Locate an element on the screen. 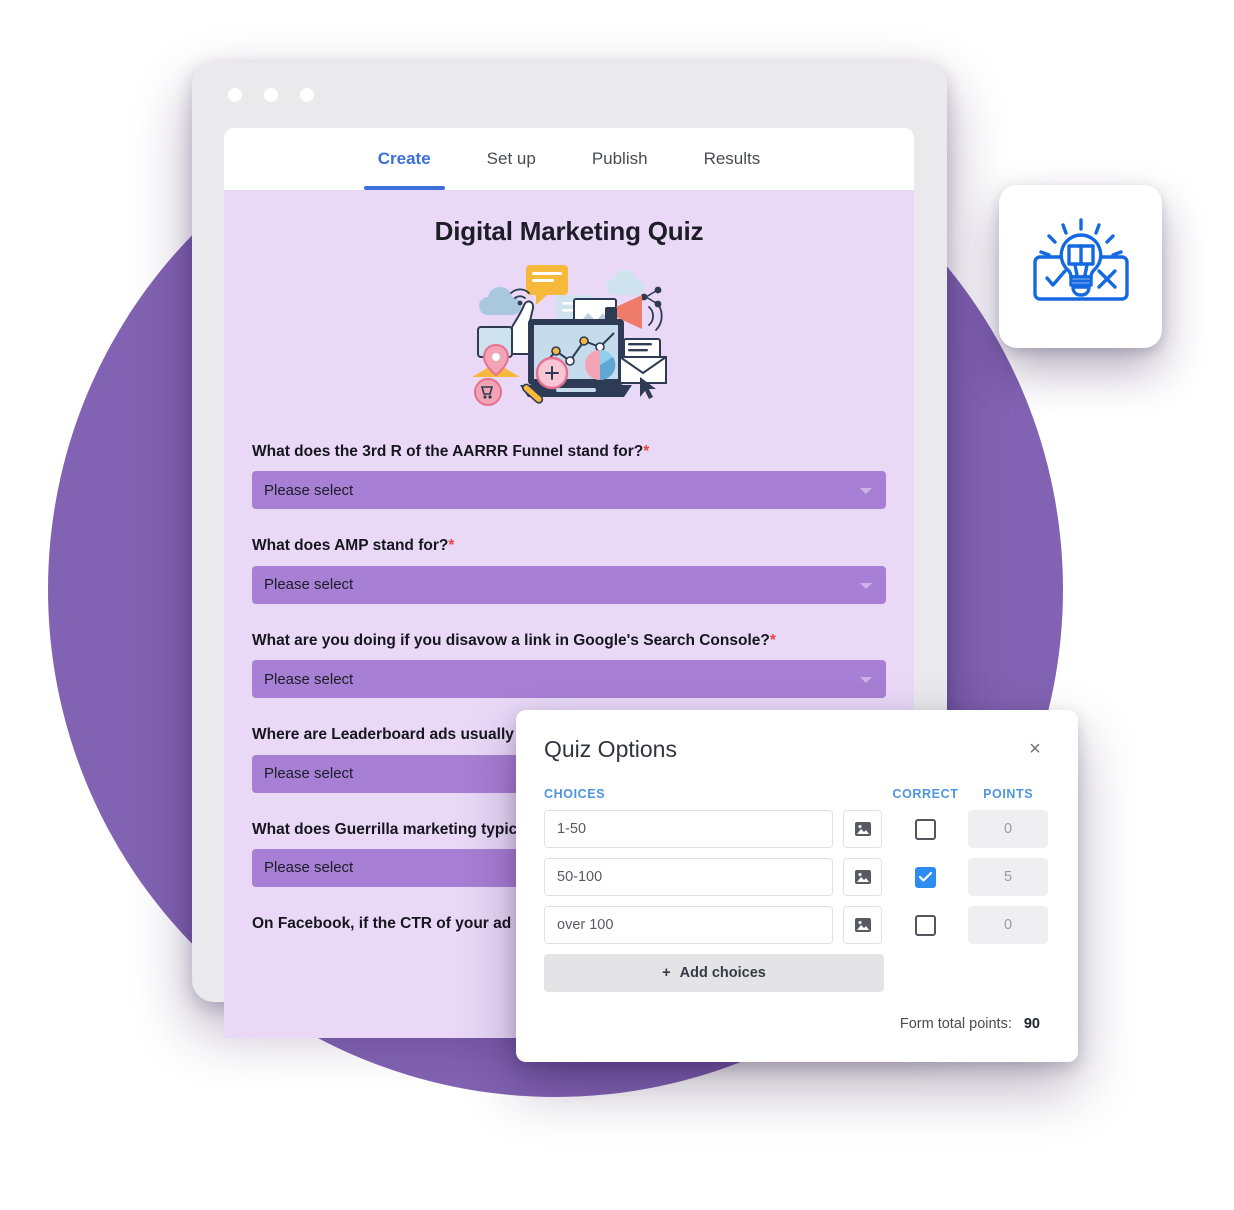 This screenshot has width=1234, height=1210. quiz-icon-card is located at coordinates (1080, 266).